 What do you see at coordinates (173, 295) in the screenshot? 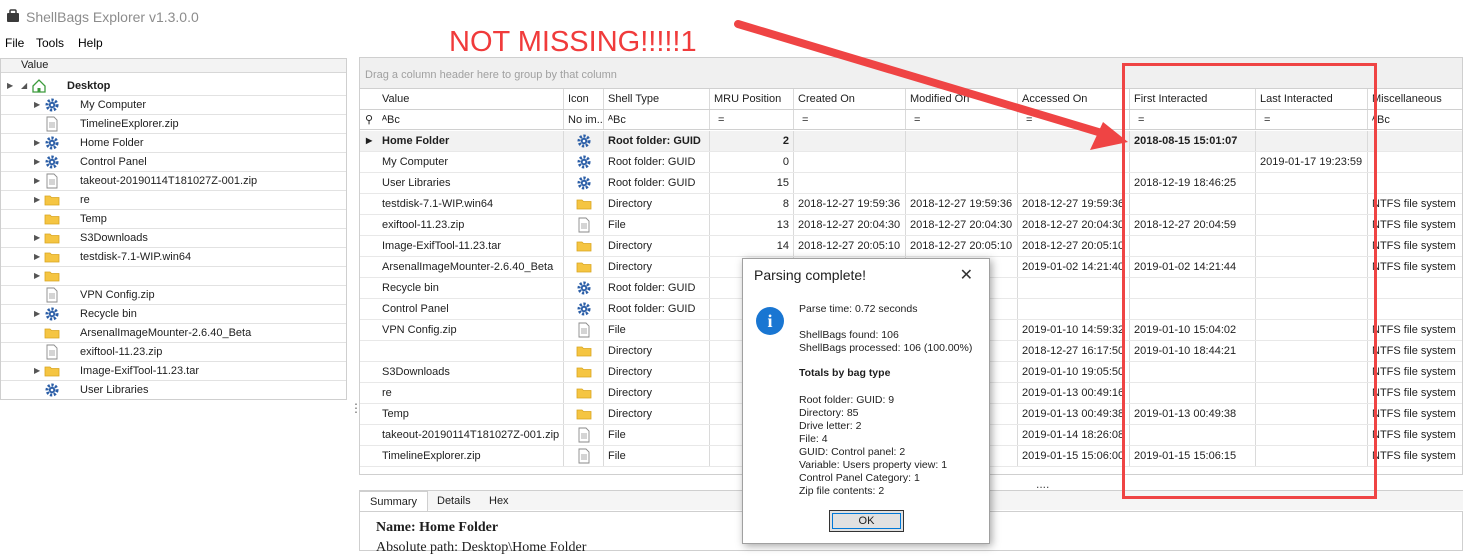
I see `tree-item: VPN Config.zip` at bounding box center [173, 295].